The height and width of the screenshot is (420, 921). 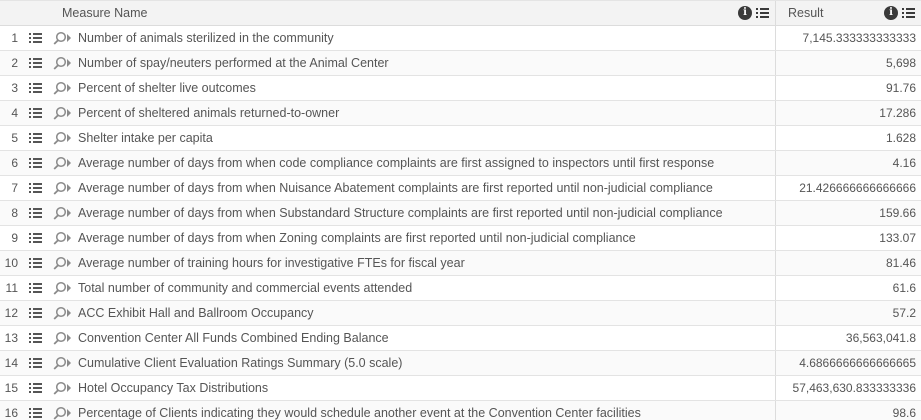 I want to click on row-number: 9, so click(x=14, y=238).